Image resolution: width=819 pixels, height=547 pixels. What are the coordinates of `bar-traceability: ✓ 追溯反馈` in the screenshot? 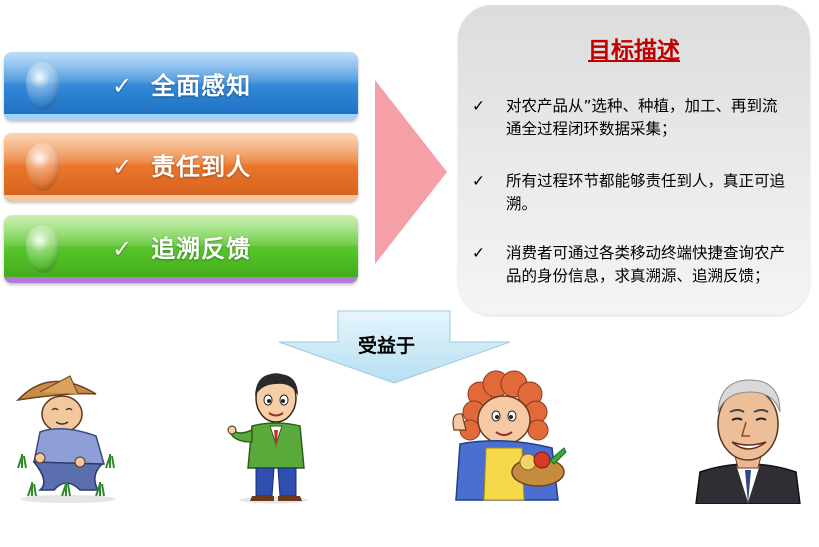 It's located at (181, 249).